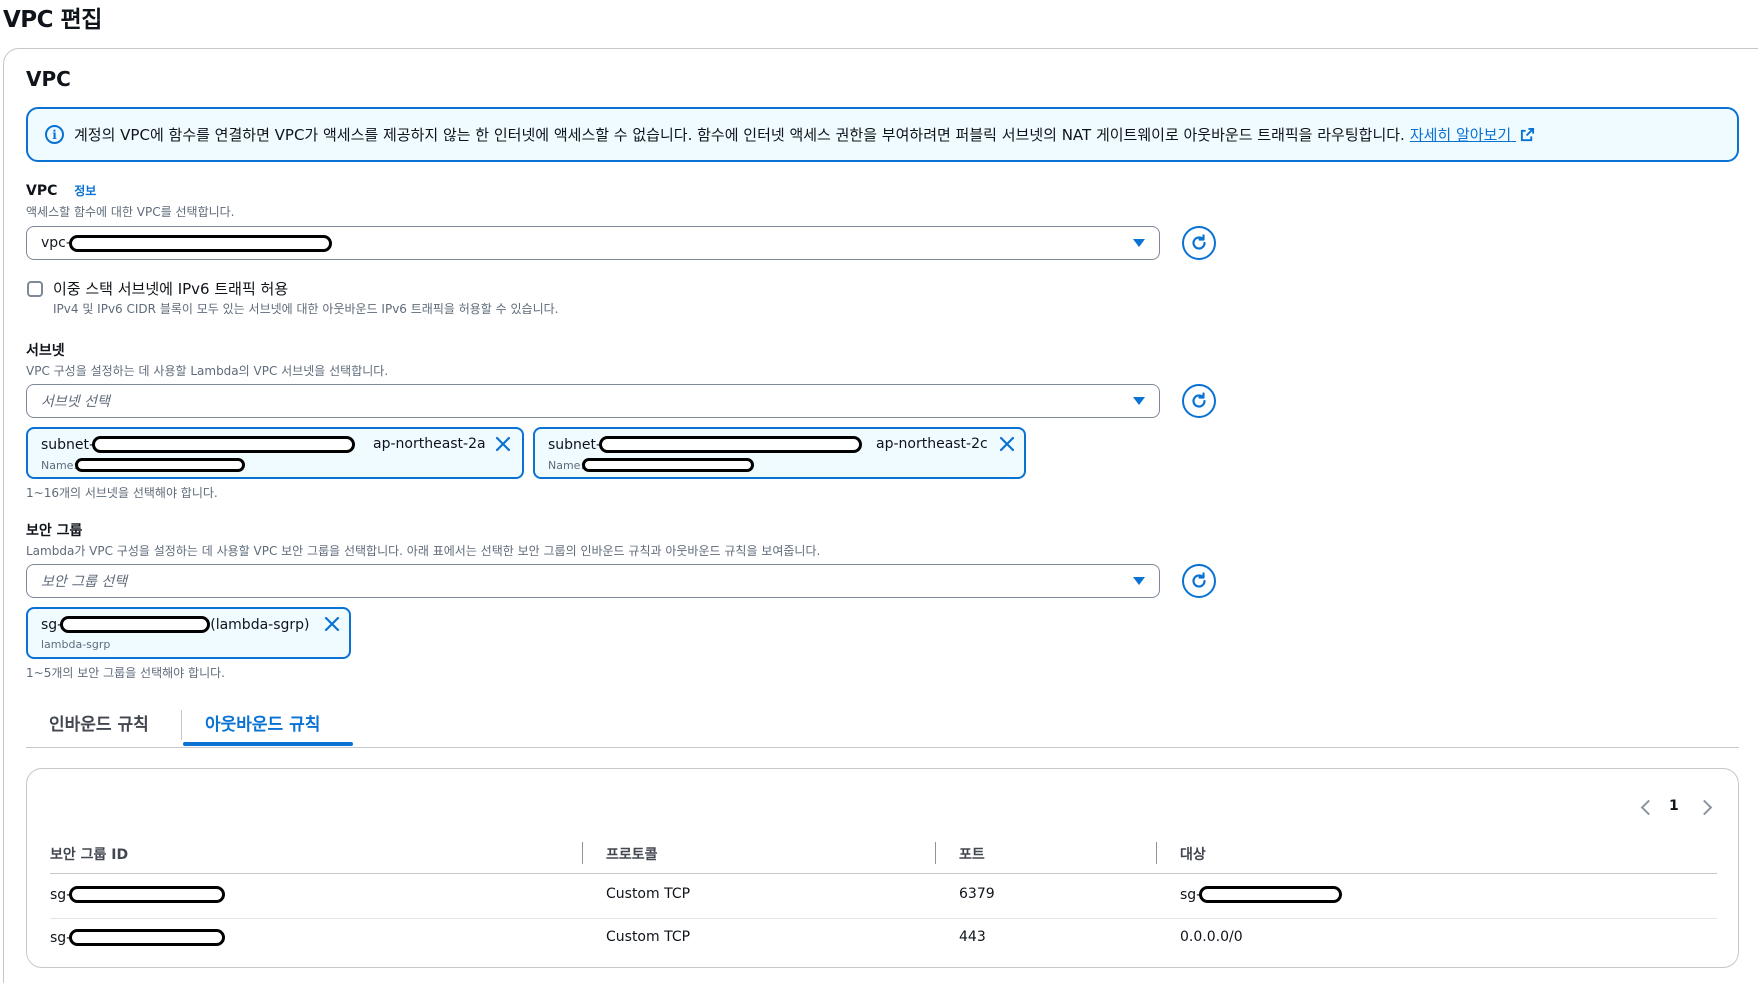 This screenshot has height=983, width=1758. Describe the element at coordinates (125, 673) in the screenshot. I see `security-group-hint: 1~5개의 보안 그룹을 선택해야 합니다.` at that location.